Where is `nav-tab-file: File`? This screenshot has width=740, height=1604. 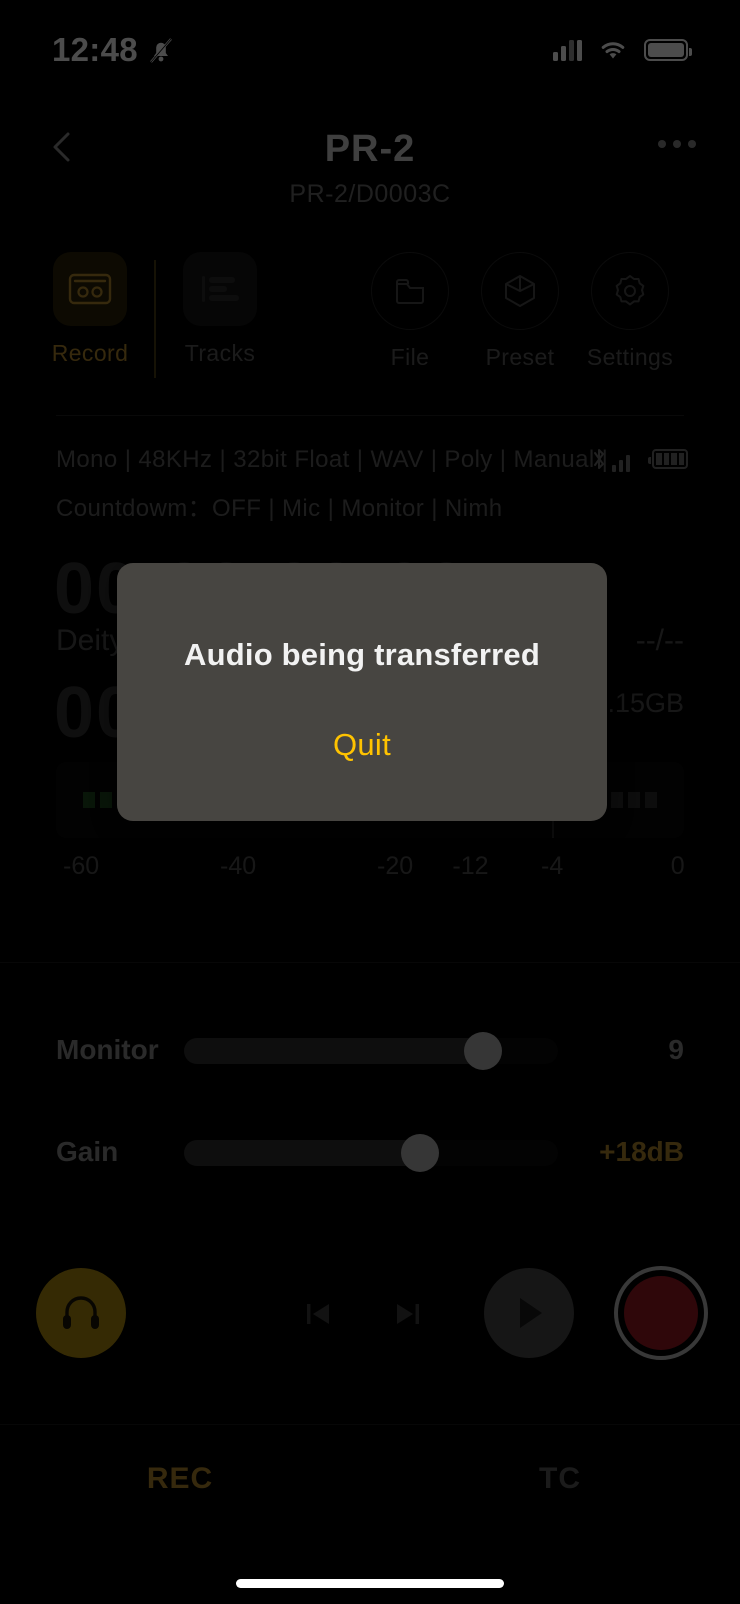 nav-tab-file: File is located at coordinates (410, 311).